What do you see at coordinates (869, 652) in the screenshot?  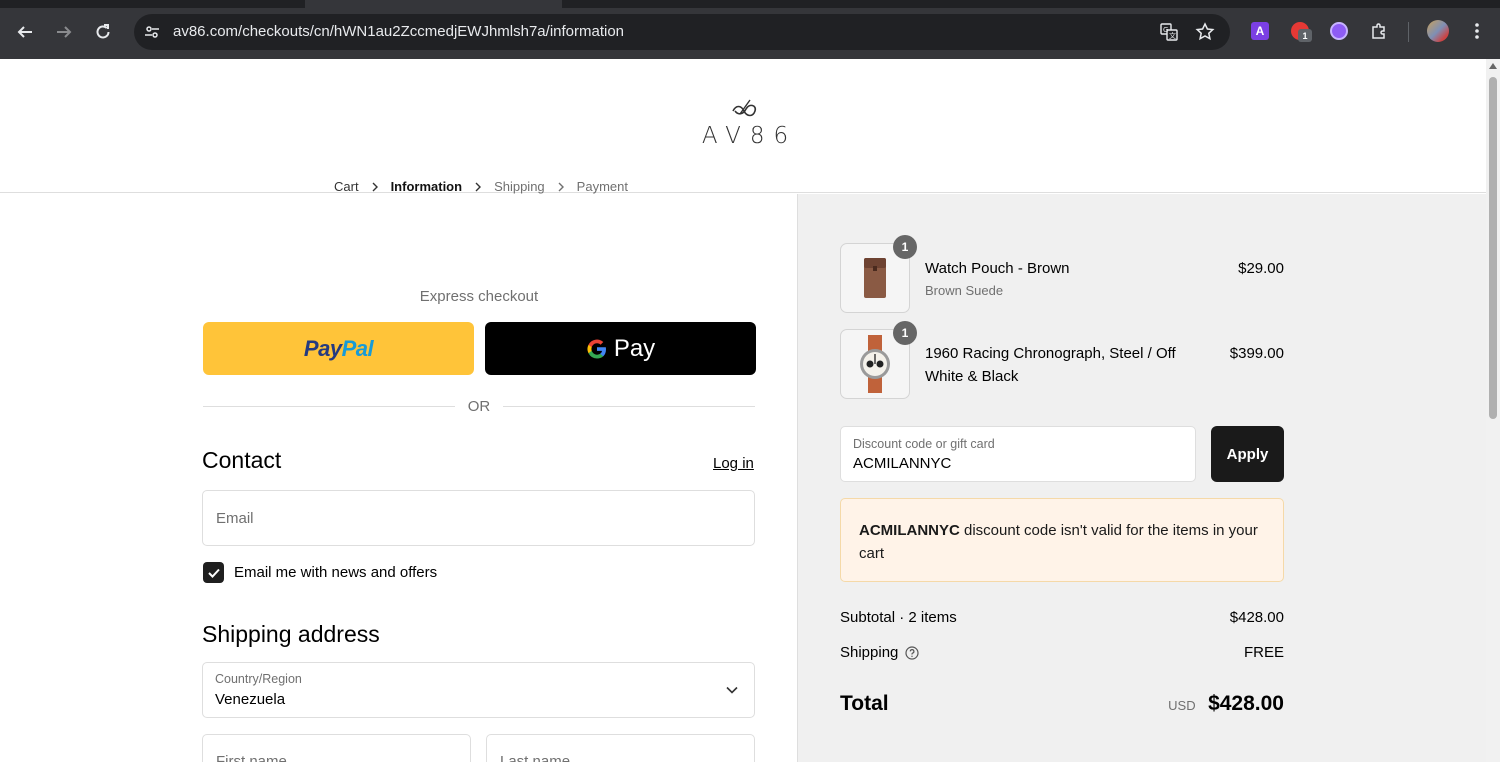 I see `shipping-label: Shipping` at bounding box center [869, 652].